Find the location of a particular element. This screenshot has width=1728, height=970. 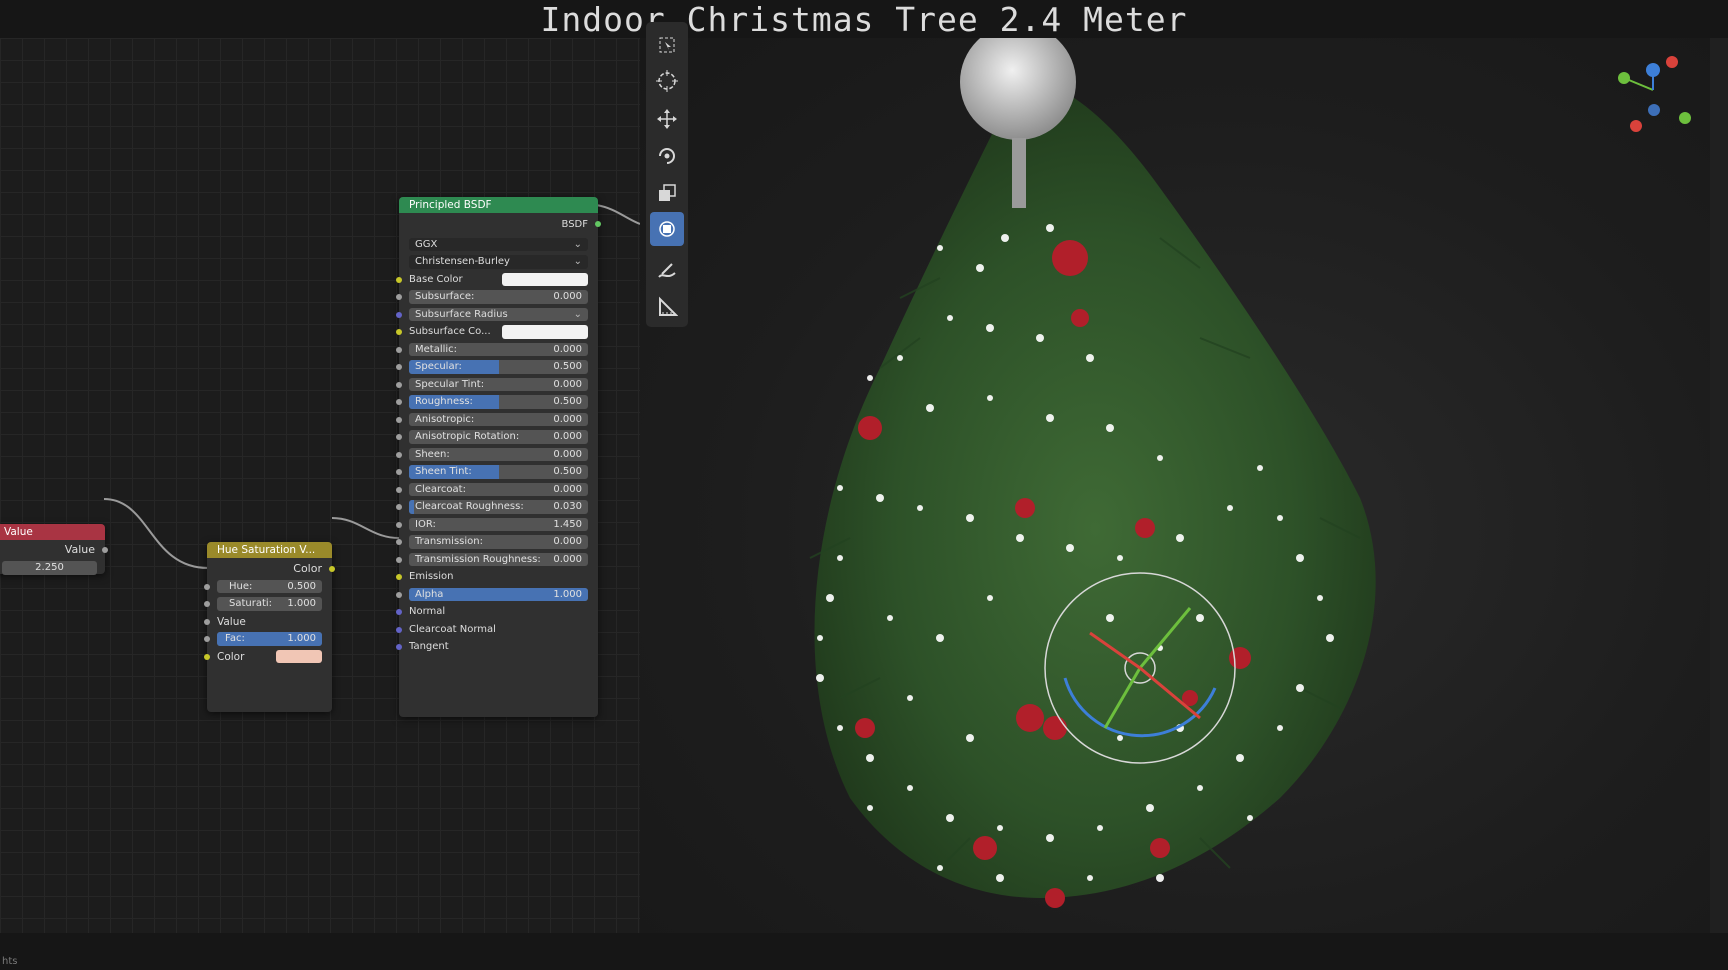

hue-color-swatch is located at coordinates (299, 656).